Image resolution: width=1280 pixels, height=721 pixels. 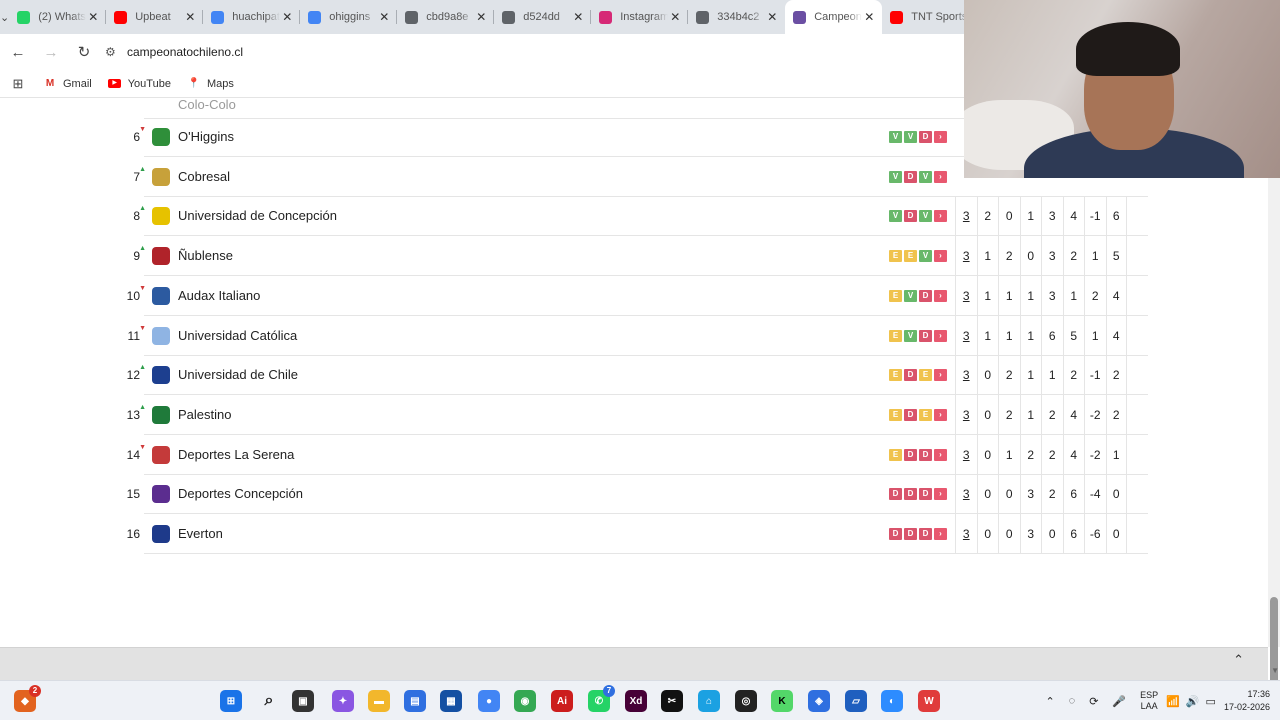 What do you see at coordinates (204, 414) in the screenshot?
I see `team-name: Palestino` at bounding box center [204, 414].